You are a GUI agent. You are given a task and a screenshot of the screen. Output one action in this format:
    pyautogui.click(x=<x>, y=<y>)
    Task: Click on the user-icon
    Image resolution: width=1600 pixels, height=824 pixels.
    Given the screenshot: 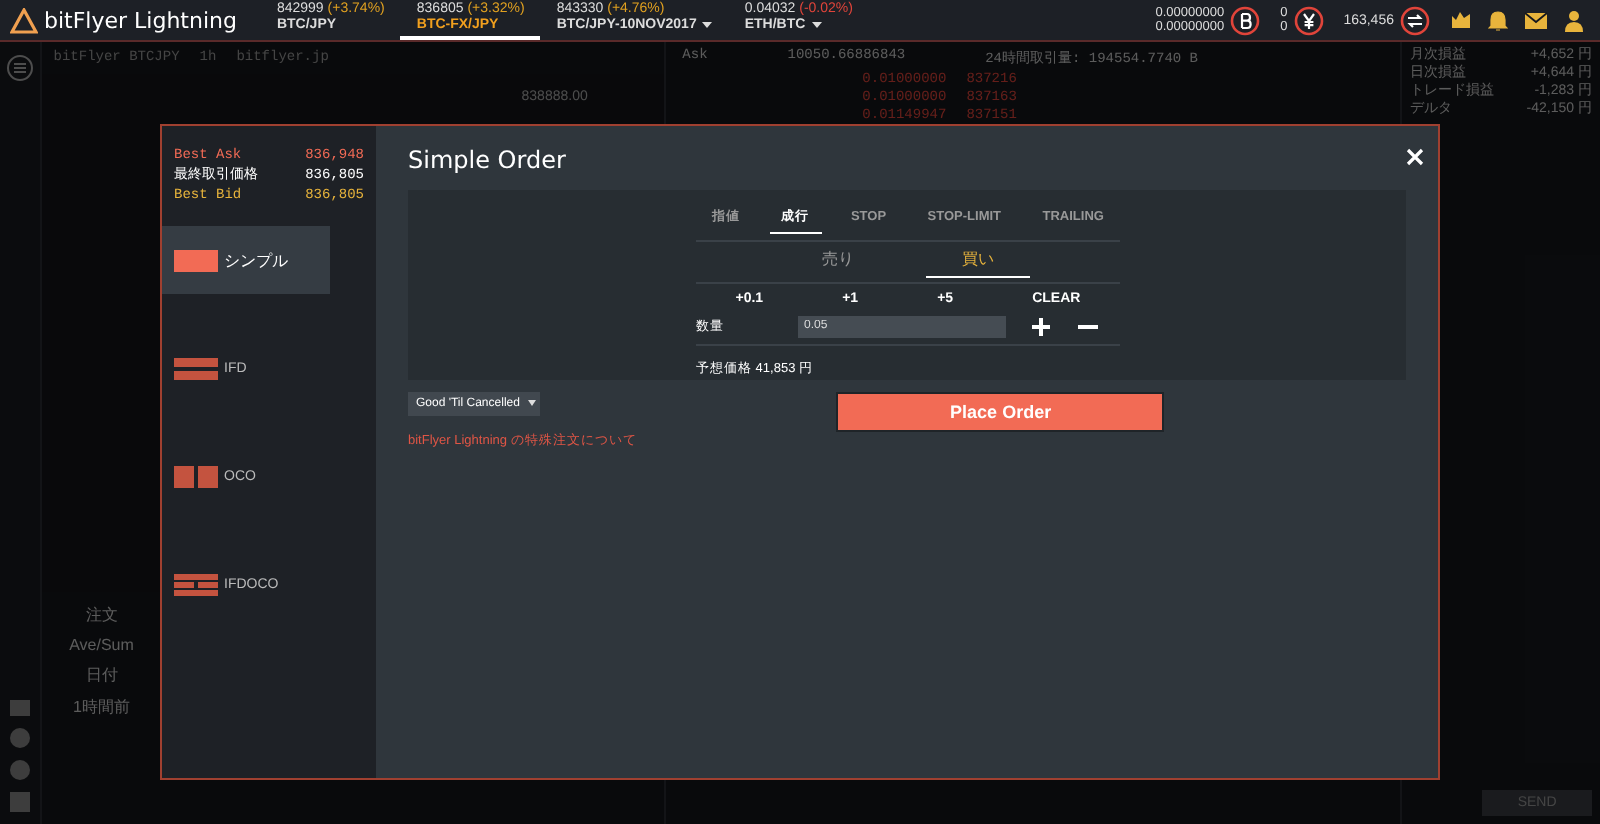 What is the action you would take?
    pyautogui.click(x=1574, y=20)
    